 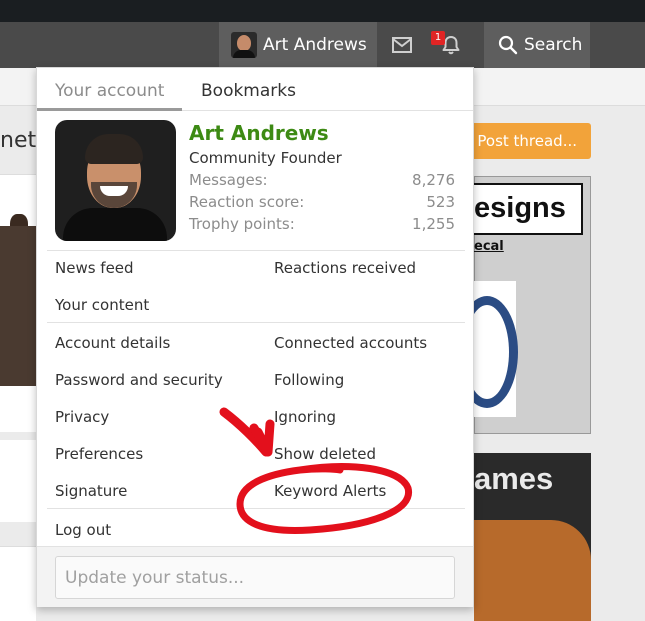 What do you see at coordinates (94, 268) in the screenshot?
I see `link-news-feed: News feed` at bounding box center [94, 268].